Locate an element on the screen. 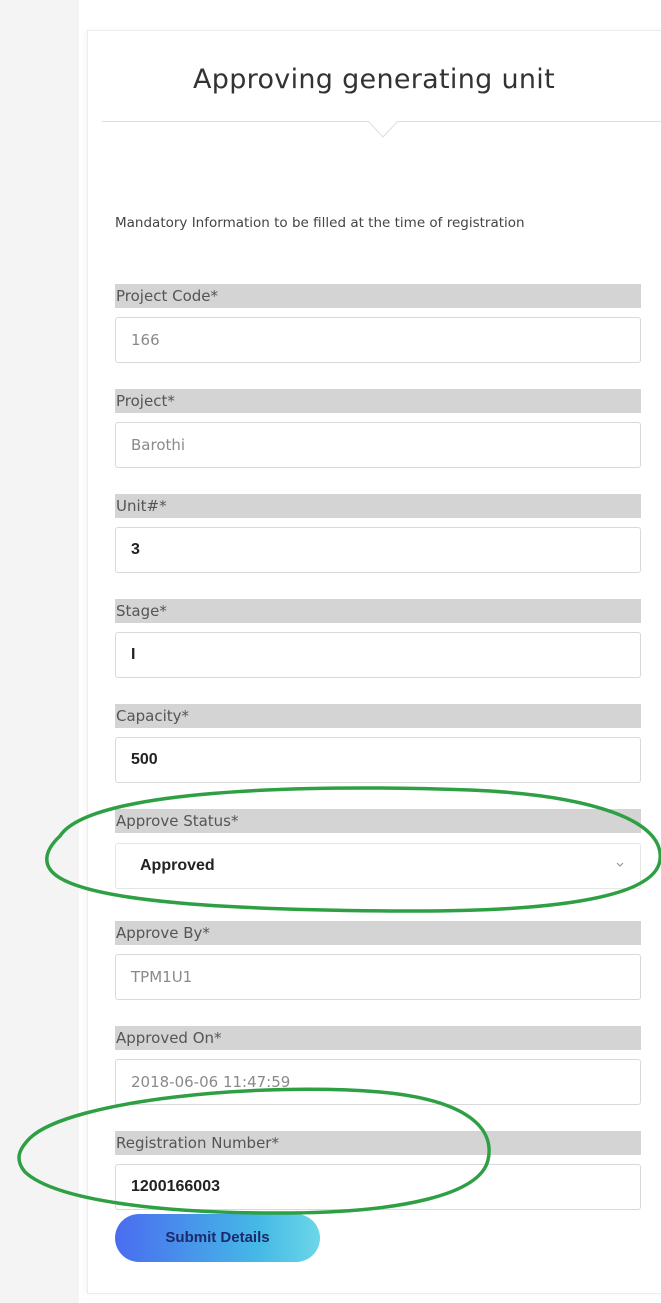  approve-by-label: Approve By* is located at coordinates (378, 933).